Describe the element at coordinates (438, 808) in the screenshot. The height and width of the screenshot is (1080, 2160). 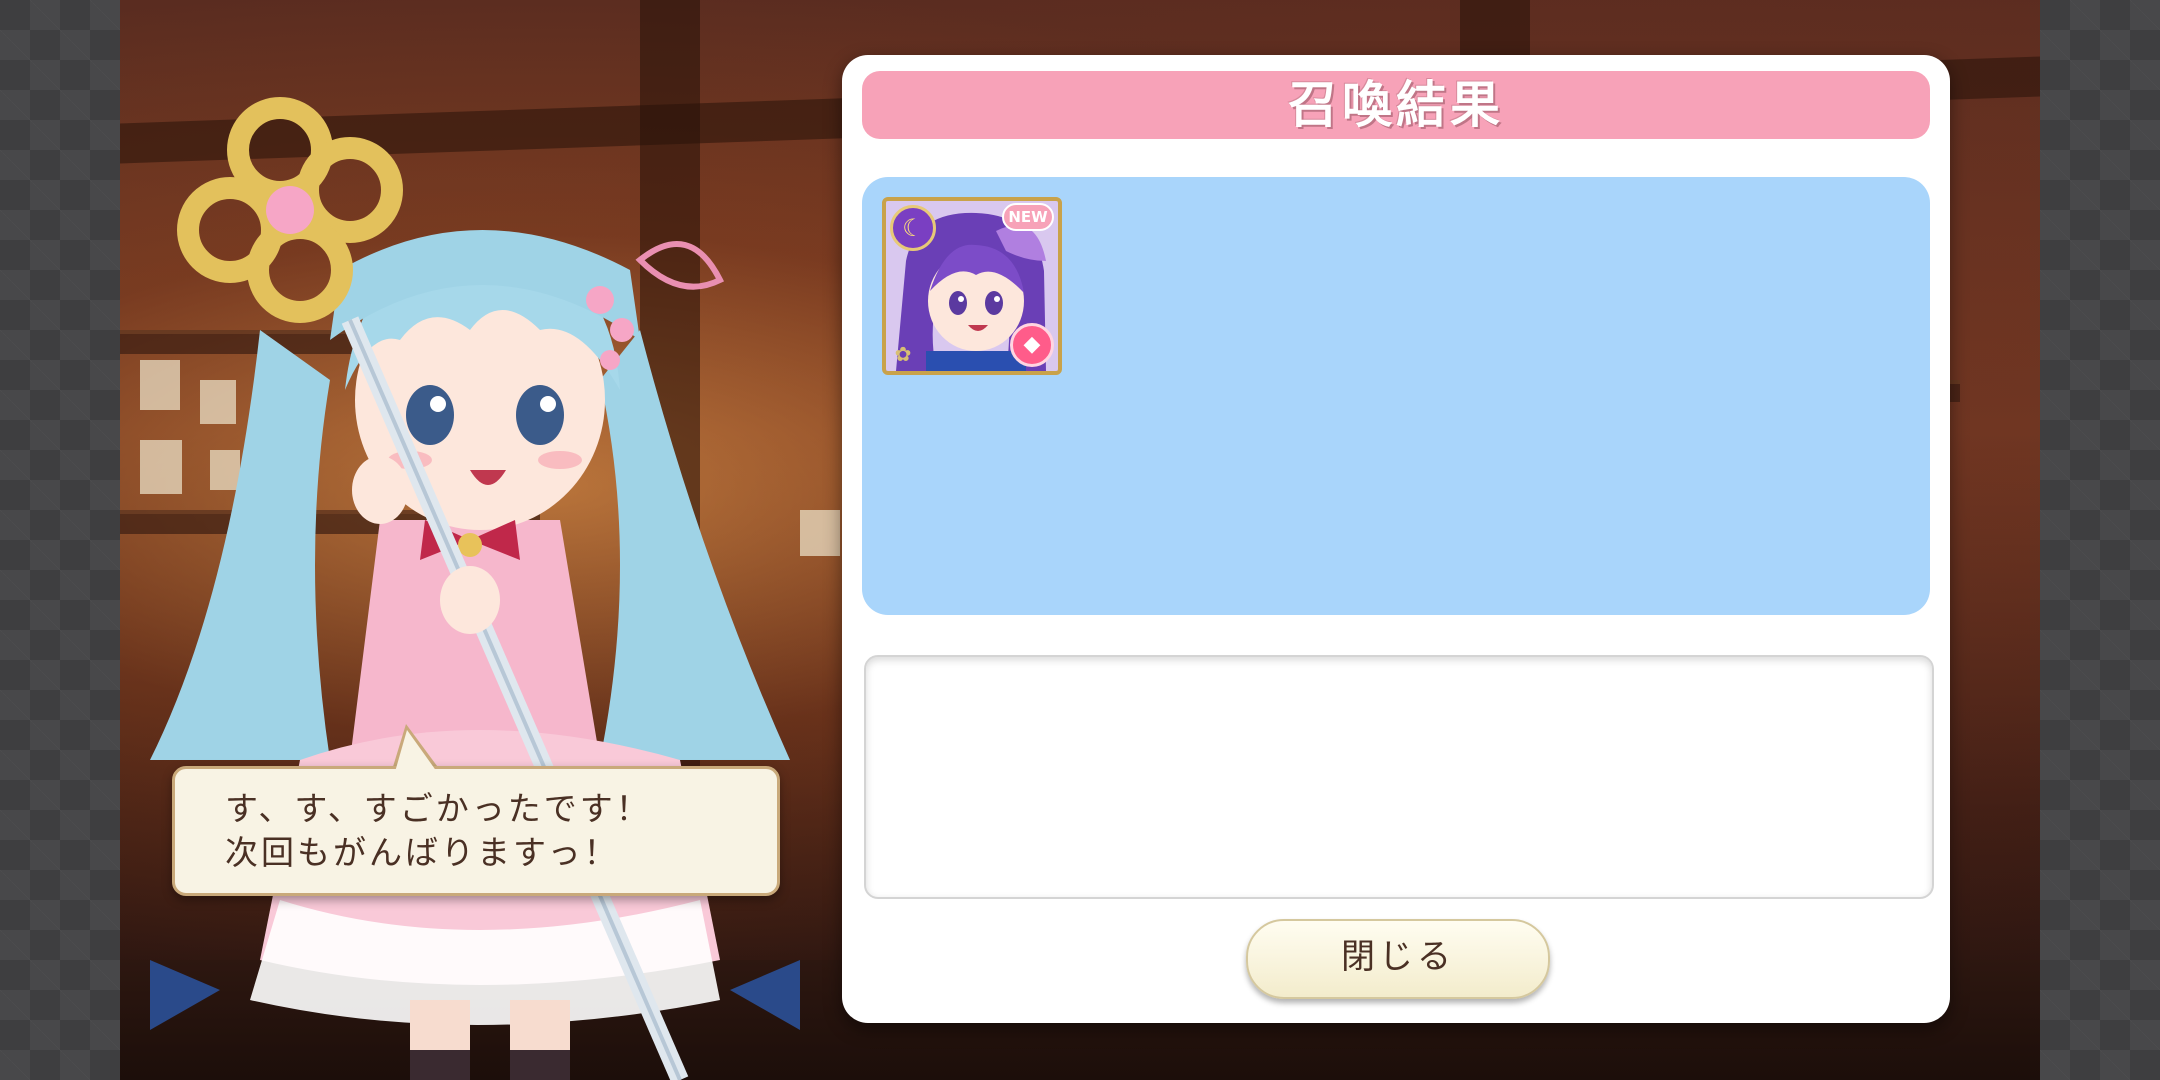
I see `speech-line-1: す、す、すごかったです！` at that location.